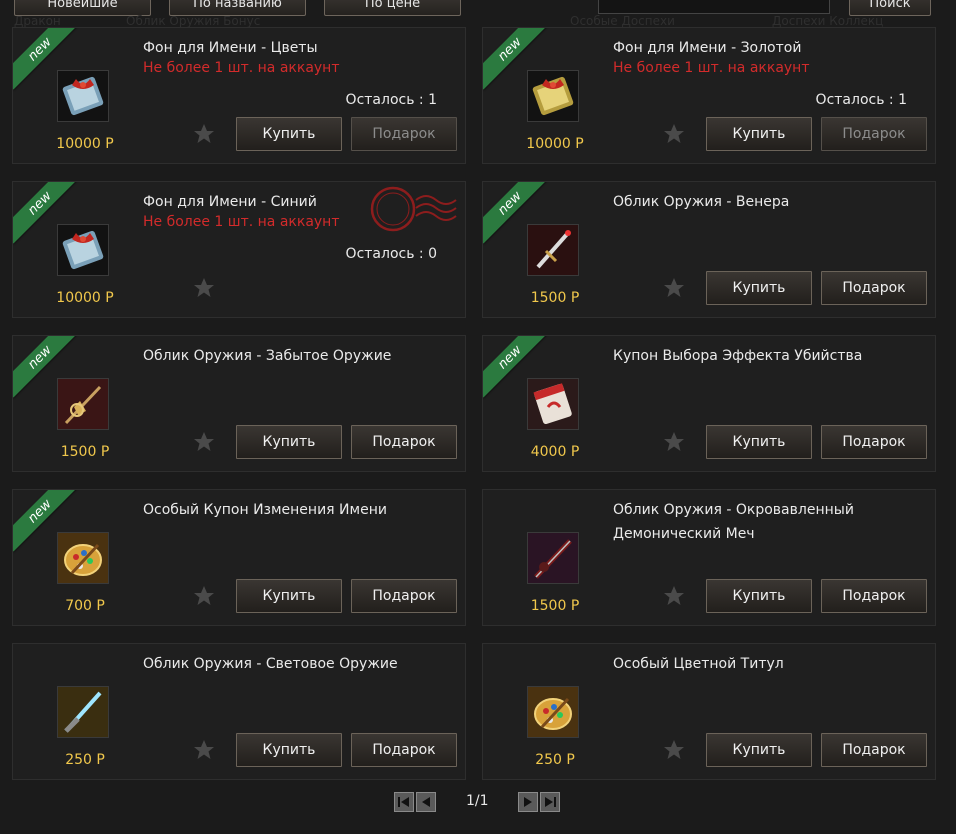 The height and width of the screenshot is (834, 956). Describe the element at coordinates (265, 510) in the screenshot. I see `product-title: Особый Купон Изменения Имени` at that location.